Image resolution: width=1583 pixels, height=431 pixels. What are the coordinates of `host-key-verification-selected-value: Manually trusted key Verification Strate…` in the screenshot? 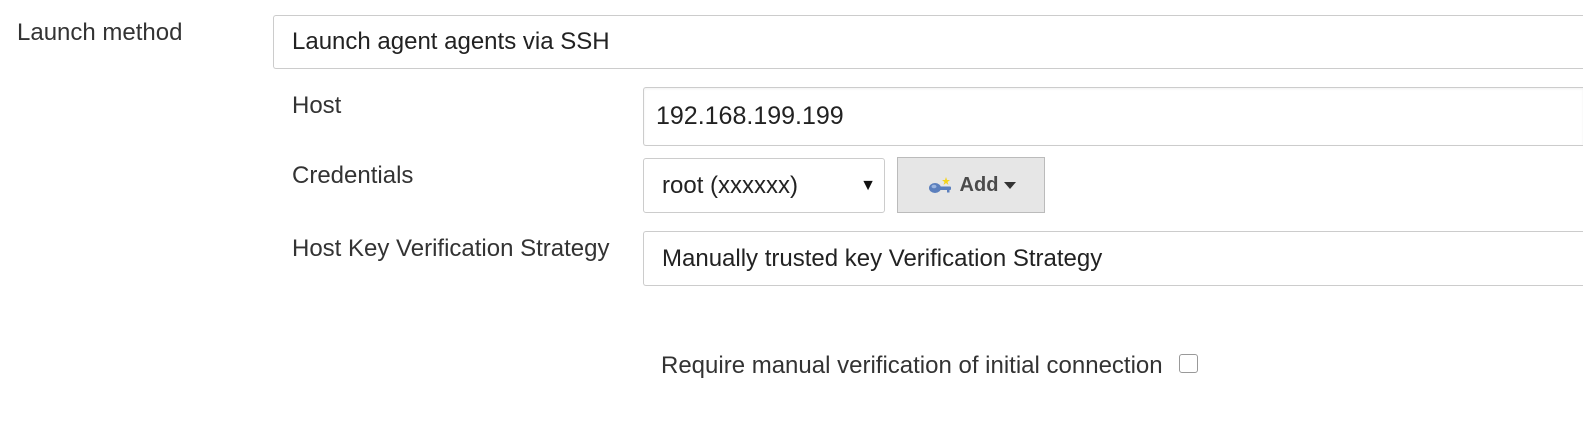 It's located at (882, 258).